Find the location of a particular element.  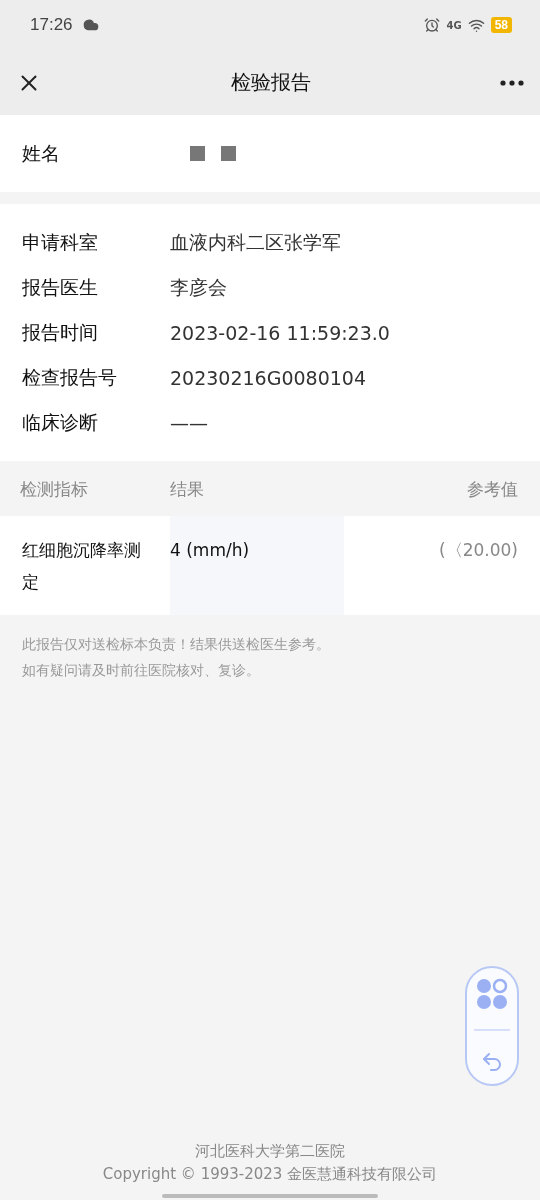

status-time: 17:26 is located at coordinates (51, 25).